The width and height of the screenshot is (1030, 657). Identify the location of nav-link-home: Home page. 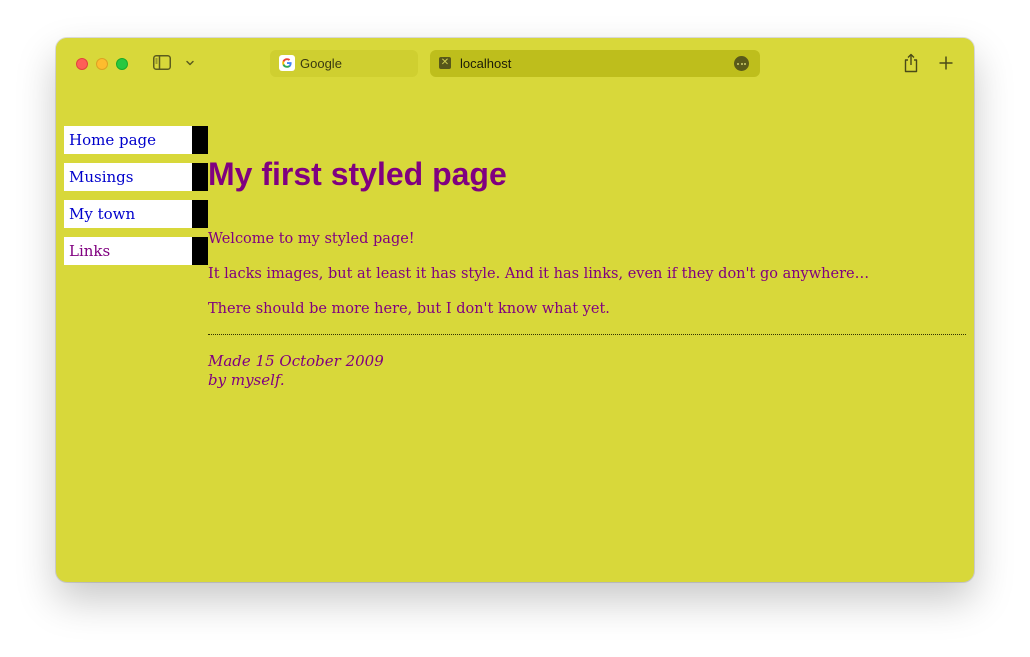
(112, 140).